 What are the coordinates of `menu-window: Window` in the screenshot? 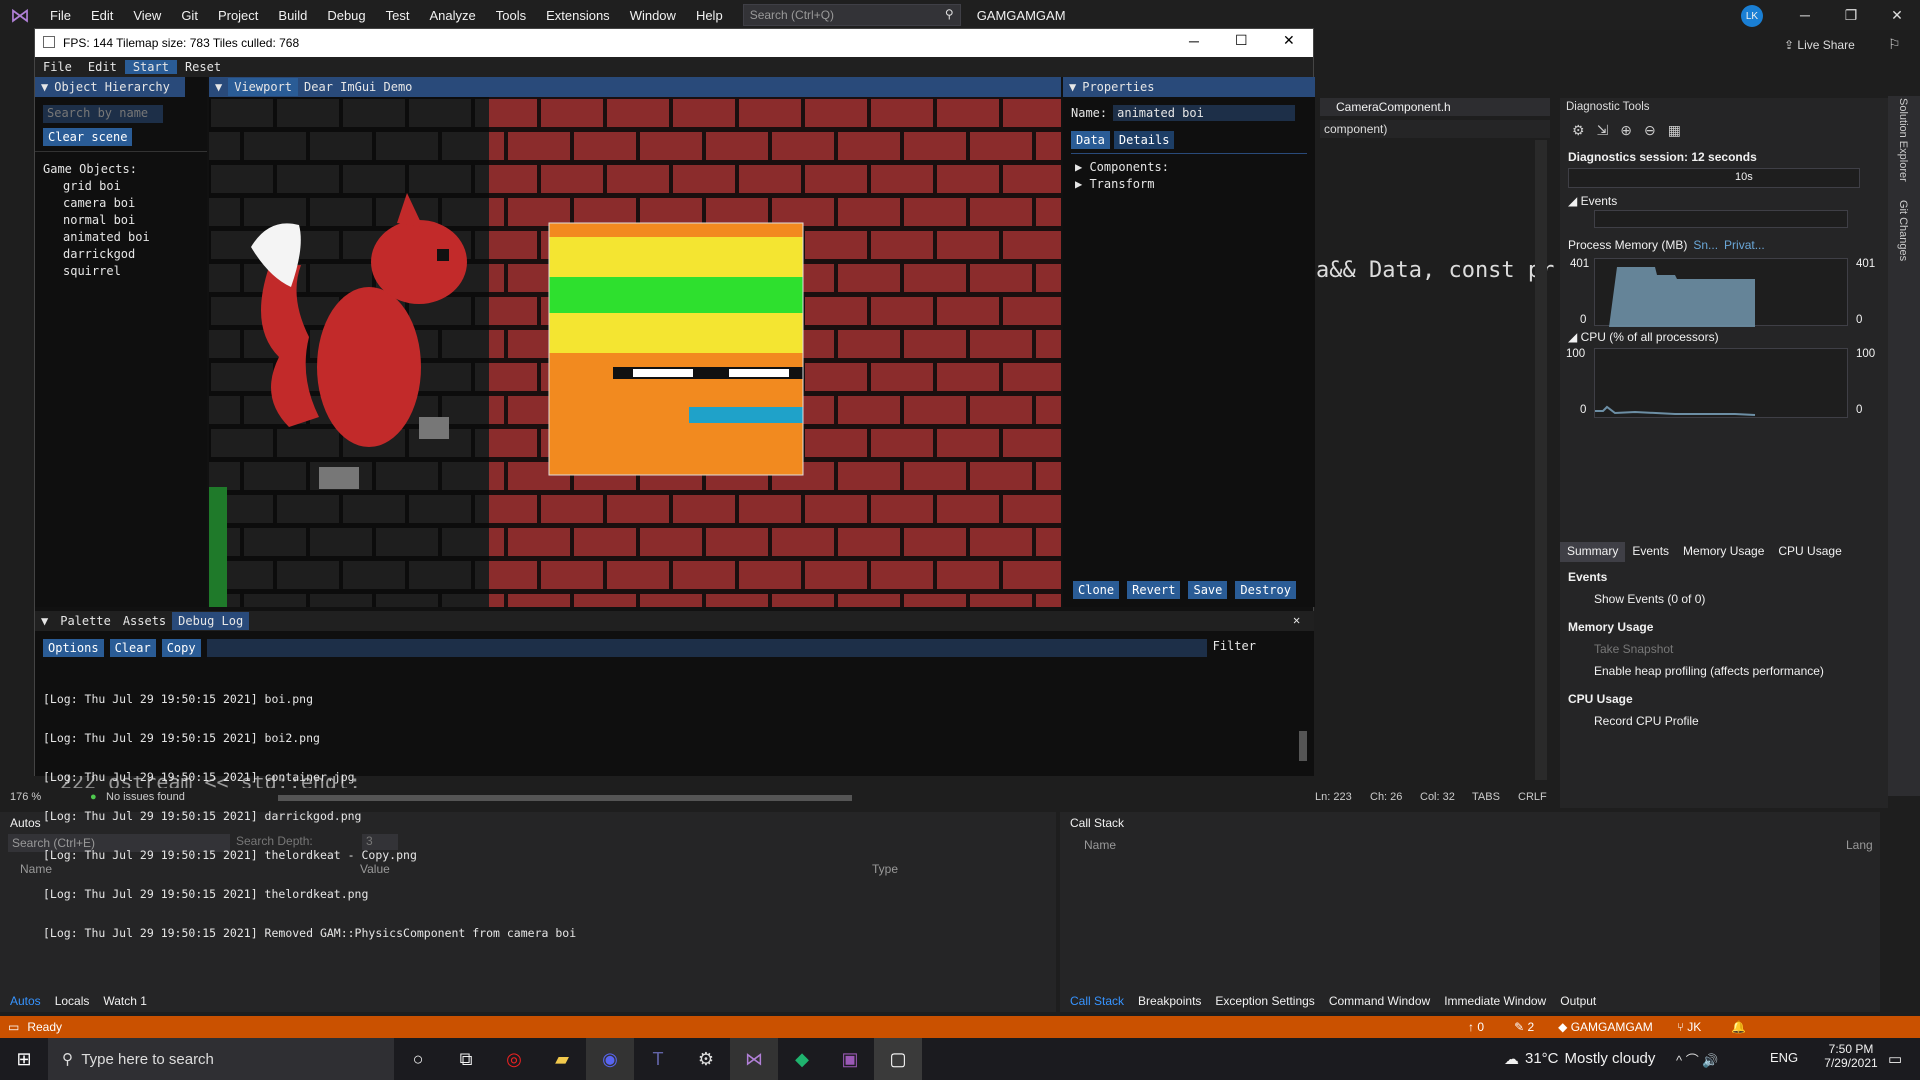 It's located at (653, 15).